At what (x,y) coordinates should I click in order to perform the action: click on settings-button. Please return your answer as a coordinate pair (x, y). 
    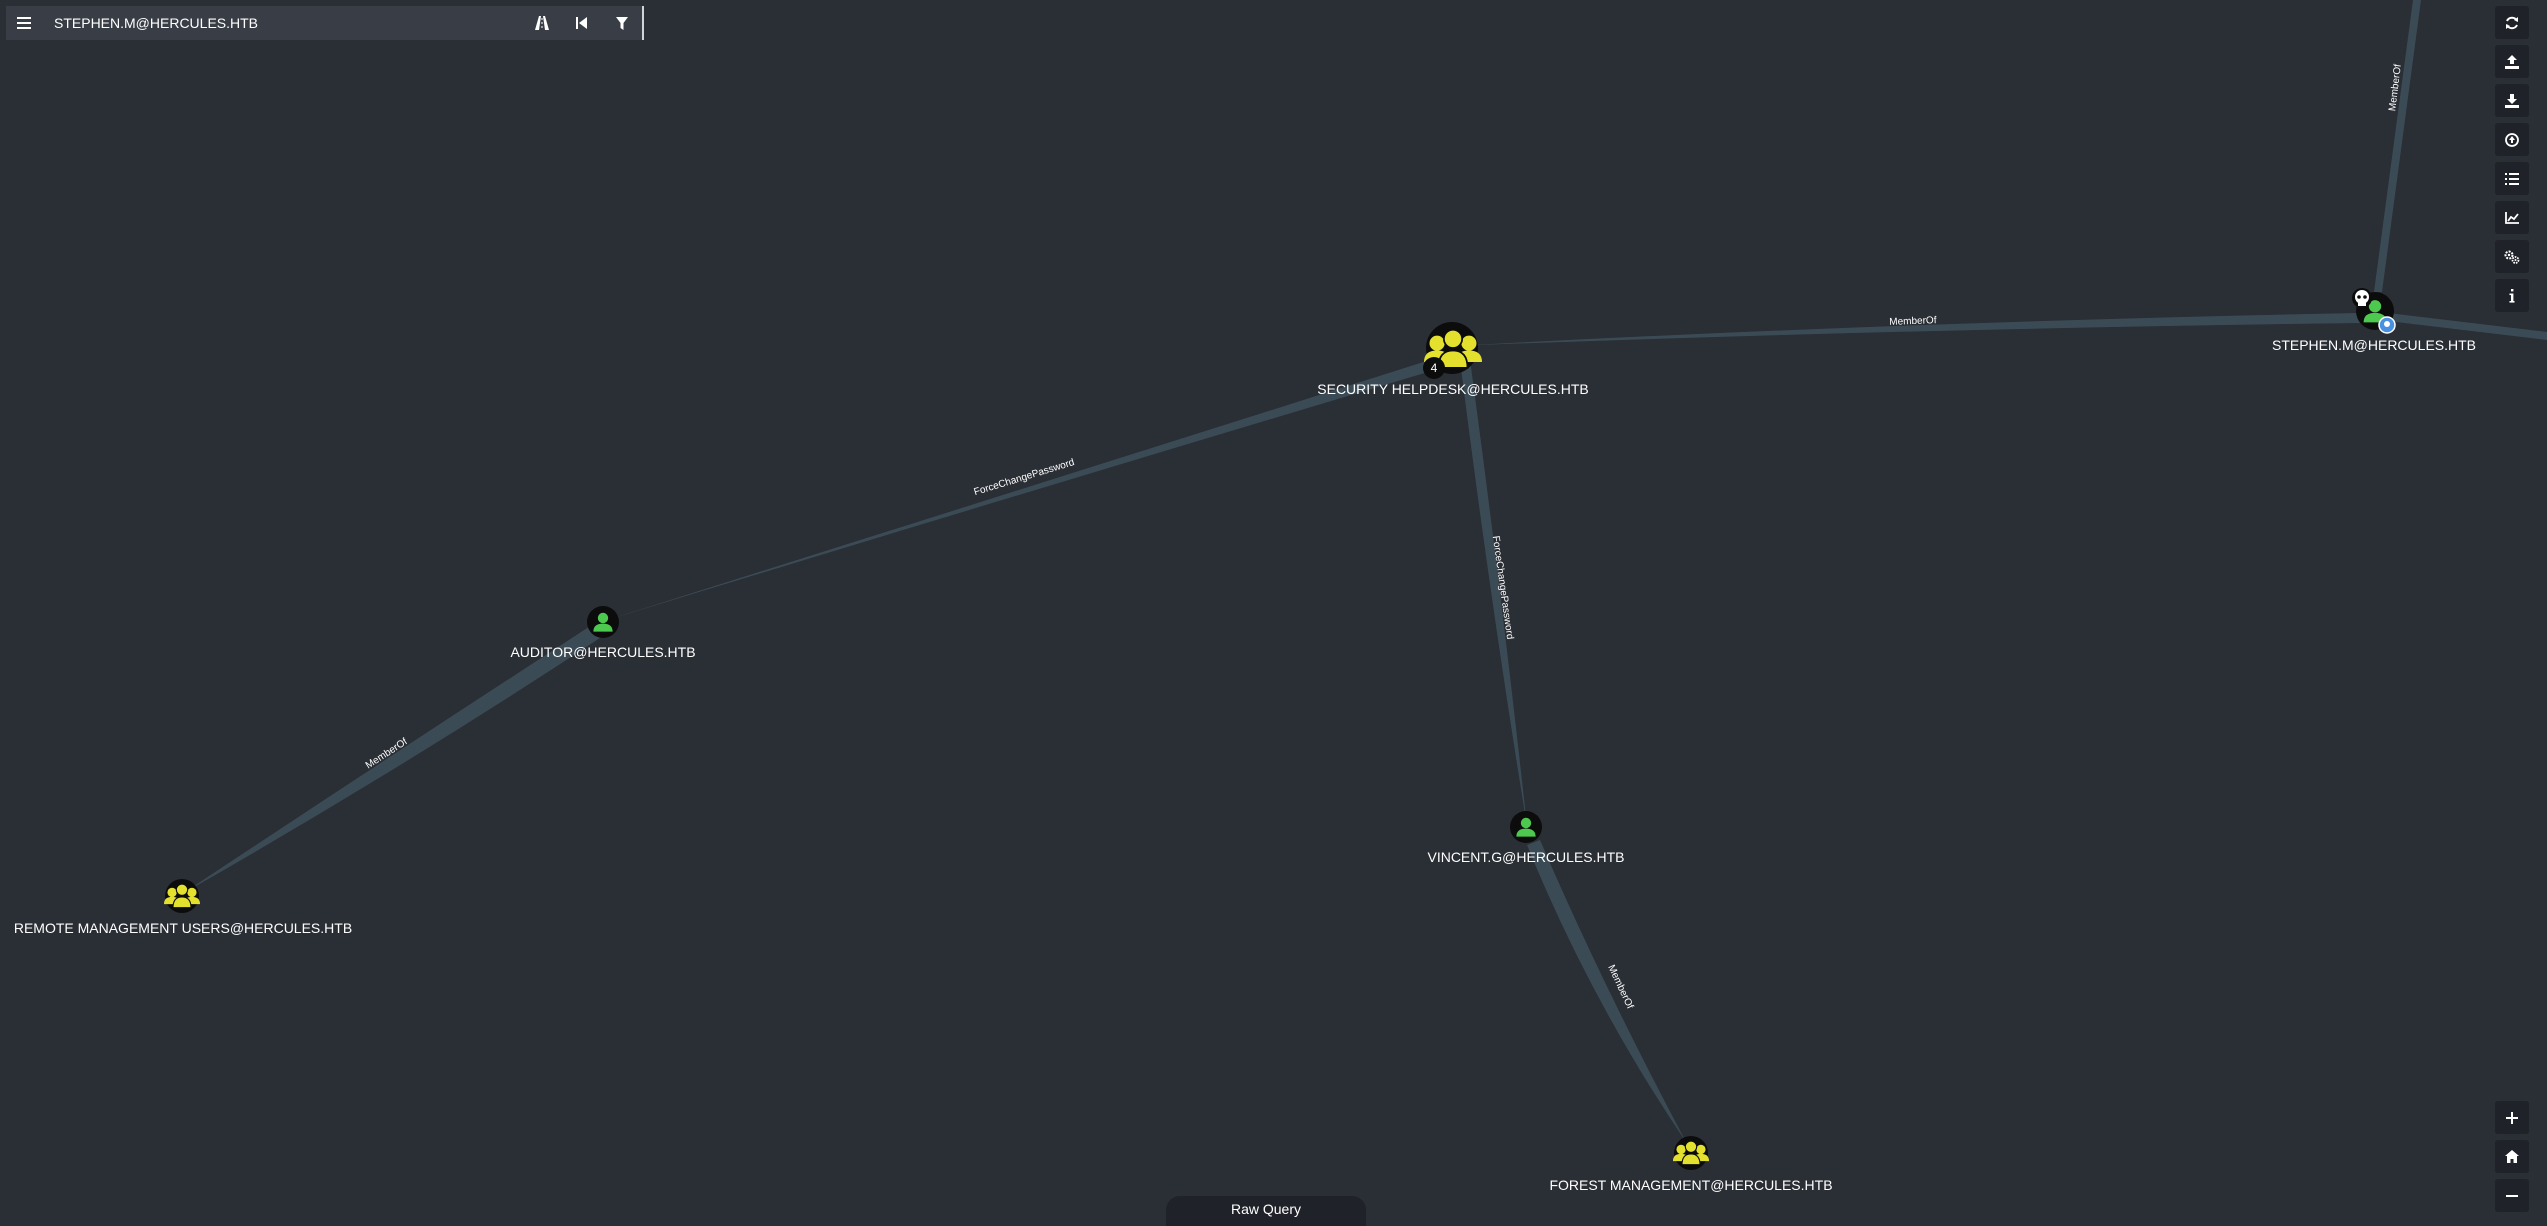
    Looking at the image, I should click on (2512, 256).